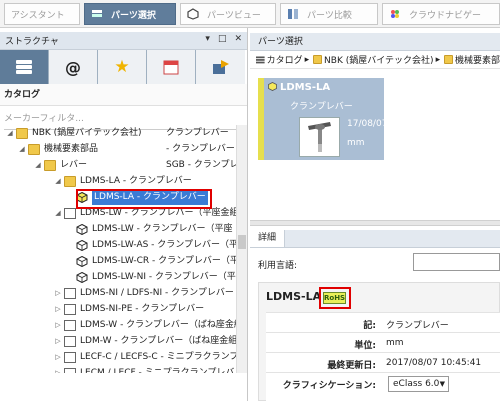  Describe the element at coordinates (395, 343) in the screenshot. I see `detail-value: mm` at that location.